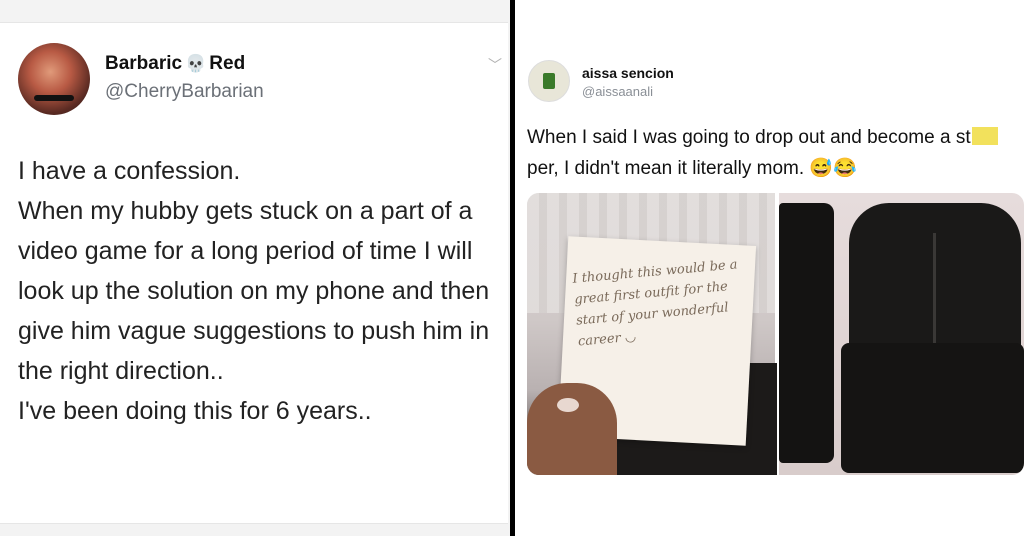  What do you see at coordinates (184, 92) in the screenshot?
I see `user-handle: @CherryBarbarian` at bounding box center [184, 92].